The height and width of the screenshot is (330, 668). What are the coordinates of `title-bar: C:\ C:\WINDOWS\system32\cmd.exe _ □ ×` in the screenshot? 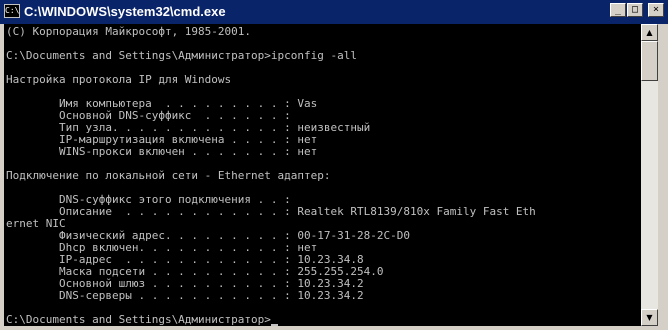 It's located at (334, 12).